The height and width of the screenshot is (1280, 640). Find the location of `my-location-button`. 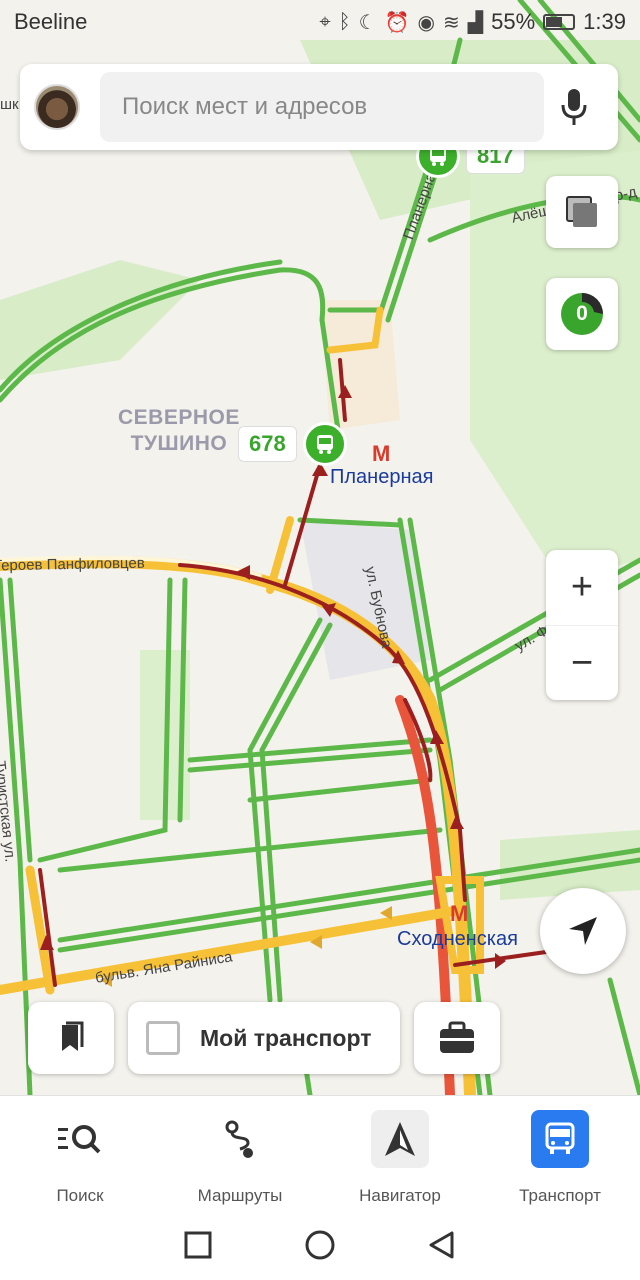

my-location-button is located at coordinates (583, 931).